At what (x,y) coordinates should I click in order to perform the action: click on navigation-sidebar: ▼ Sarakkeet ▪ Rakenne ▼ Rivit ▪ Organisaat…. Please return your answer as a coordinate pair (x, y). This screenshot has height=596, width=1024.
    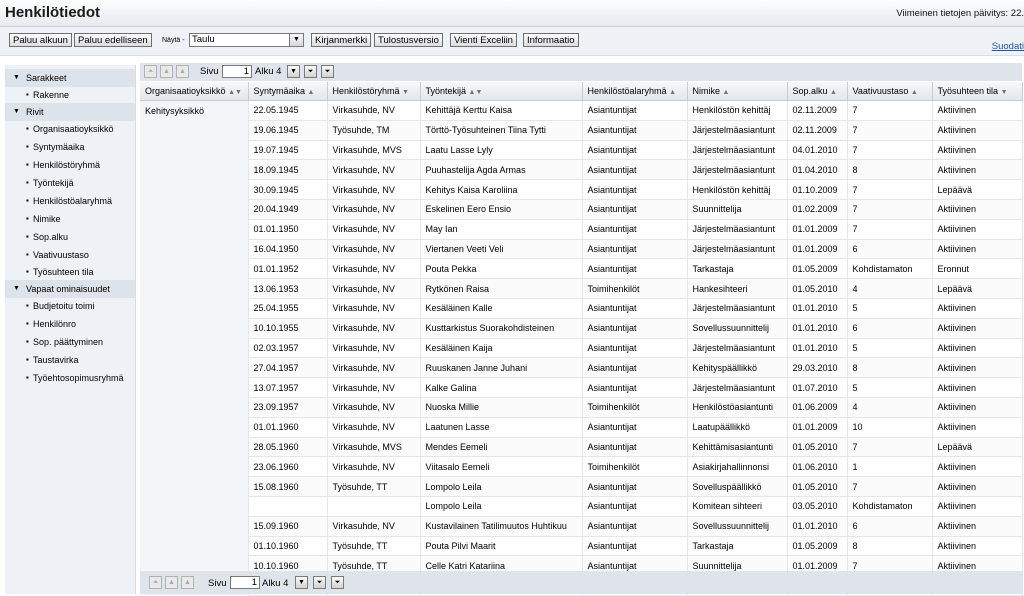
    Looking at the image, I should click on (70, 329).